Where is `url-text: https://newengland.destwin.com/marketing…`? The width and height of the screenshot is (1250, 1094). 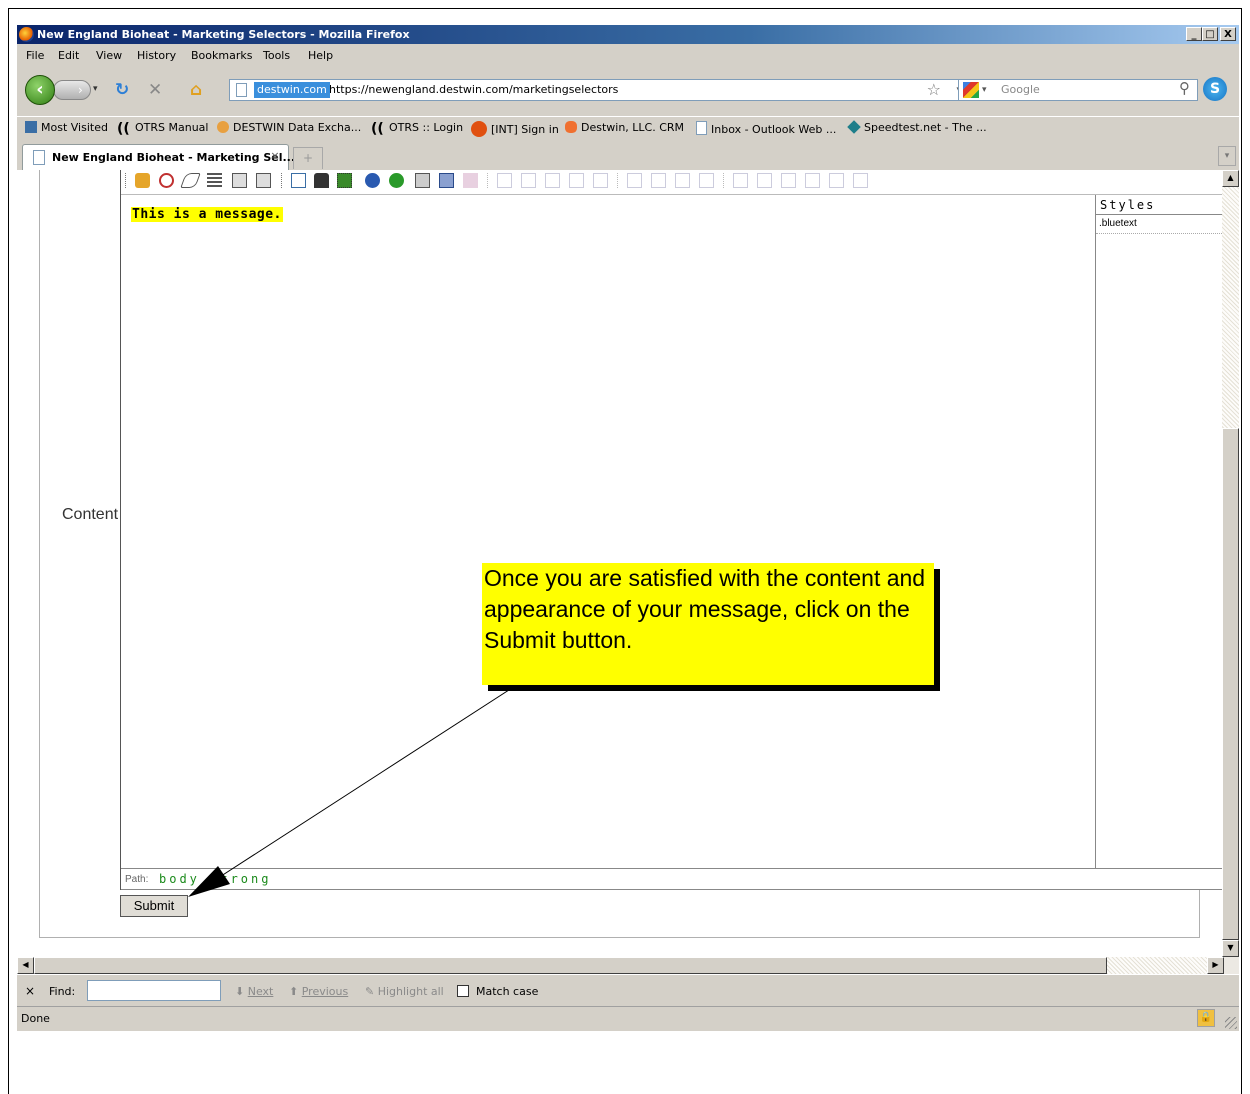
url-text: https://newengland.destwin.com/marketing… is located at coordinates (473, 90).